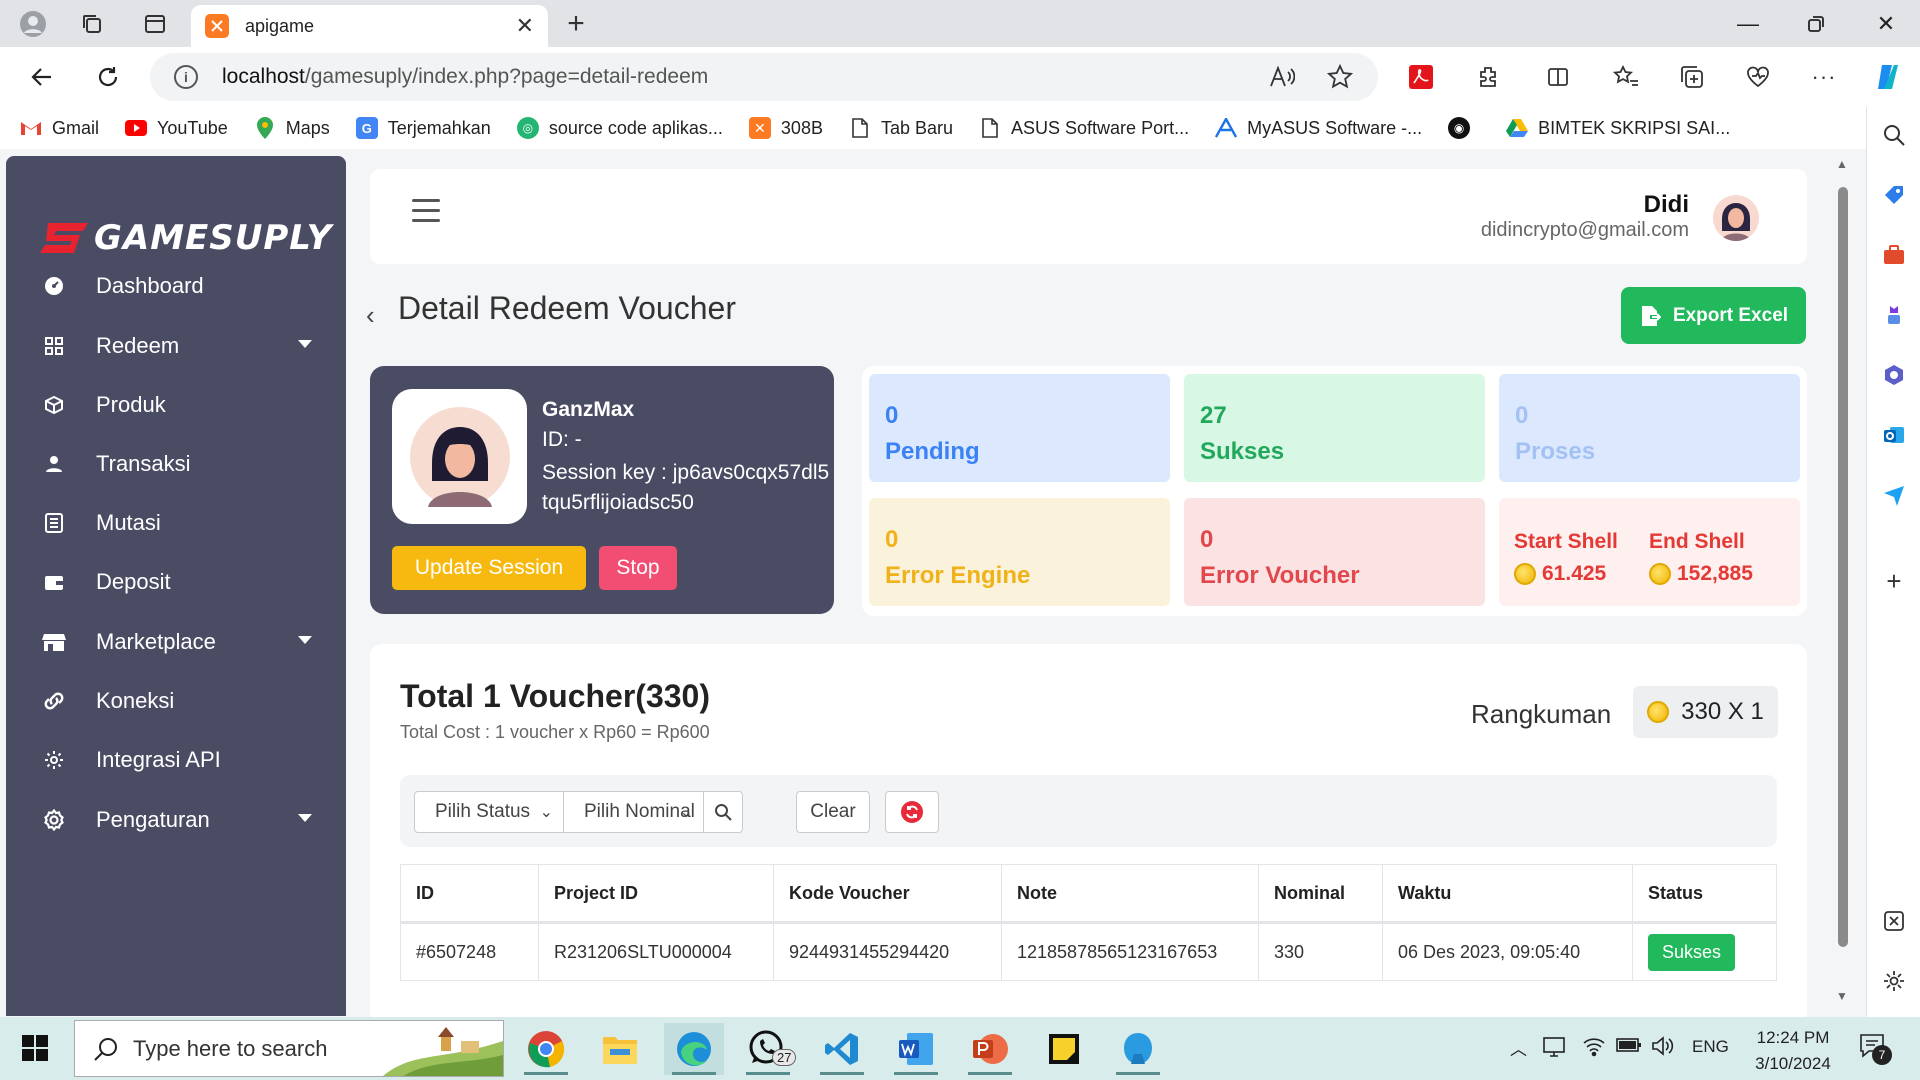 This screenshot has height=1080, width=1920. I want to click on col-nominal: Nominal, so click(1320, 894).